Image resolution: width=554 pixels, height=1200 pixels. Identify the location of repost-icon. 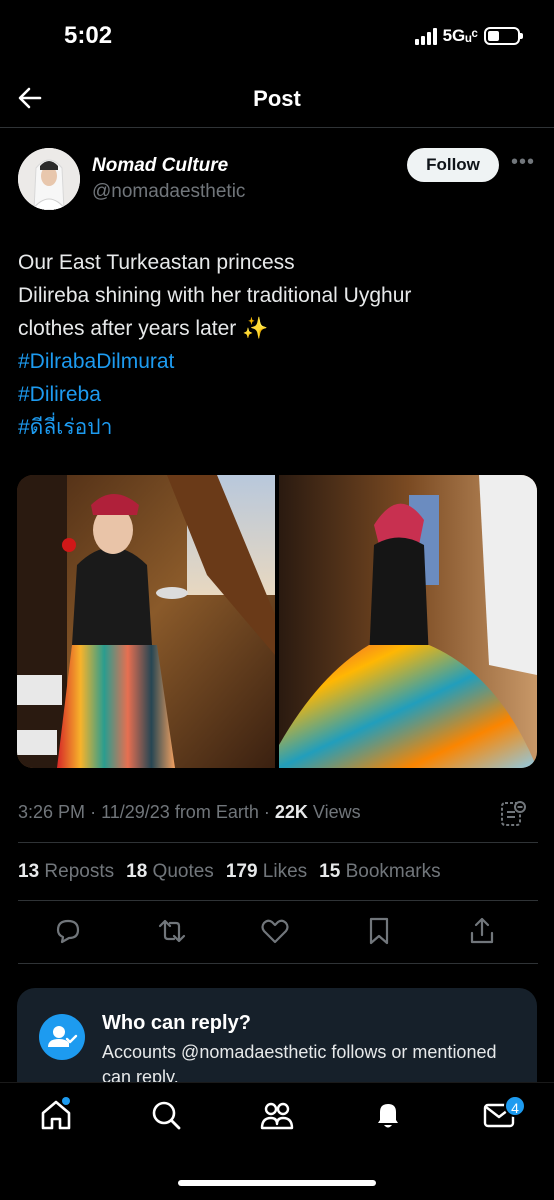
(172, 931).